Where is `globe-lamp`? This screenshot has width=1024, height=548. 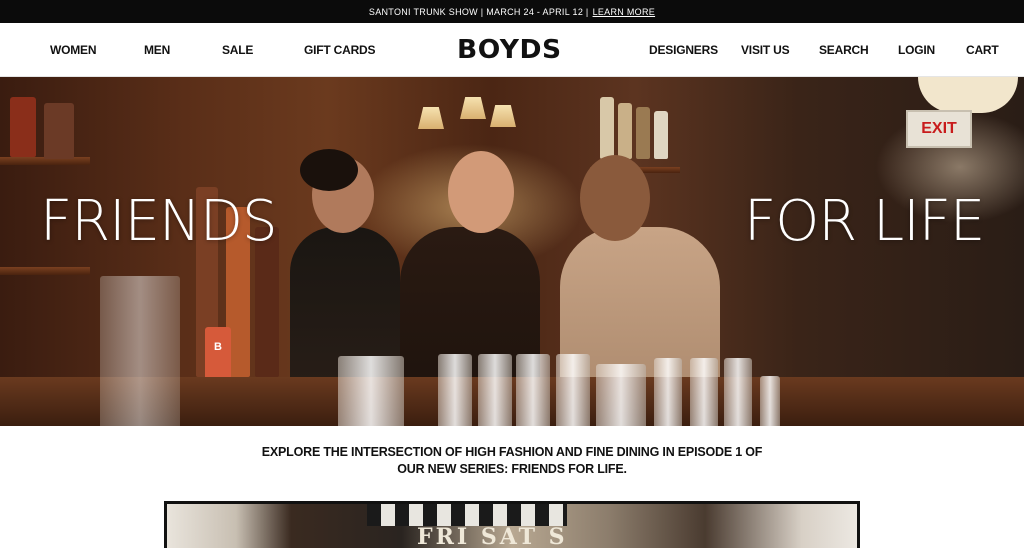 globe-lamp is located at coordinates (968, 95).